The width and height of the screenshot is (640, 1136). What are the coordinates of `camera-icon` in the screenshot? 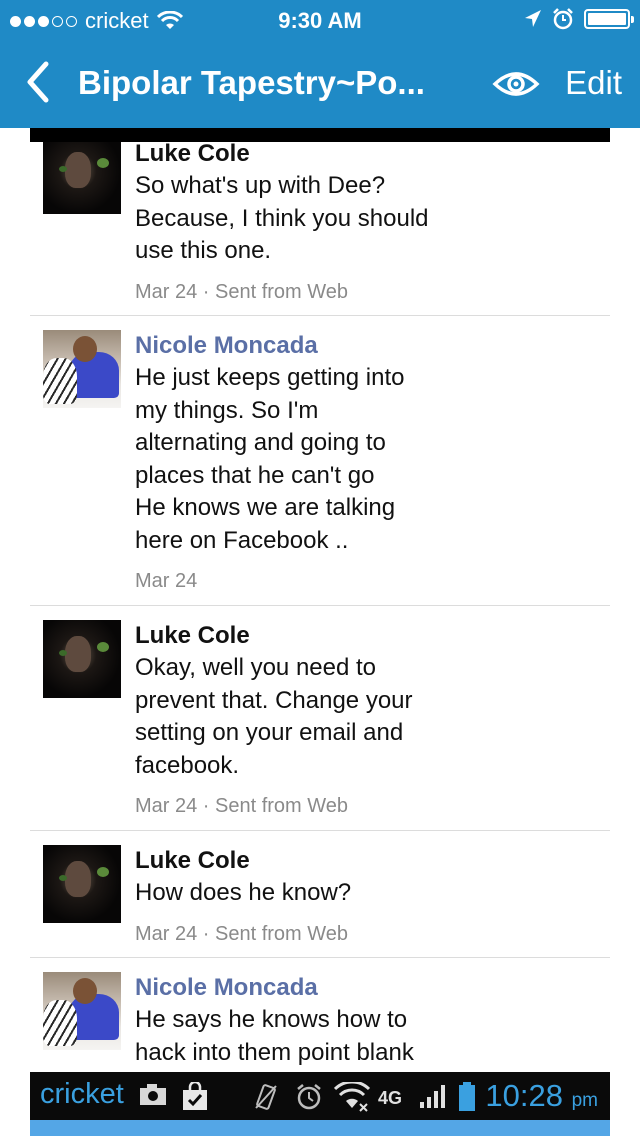 It's located at (153, 1094).